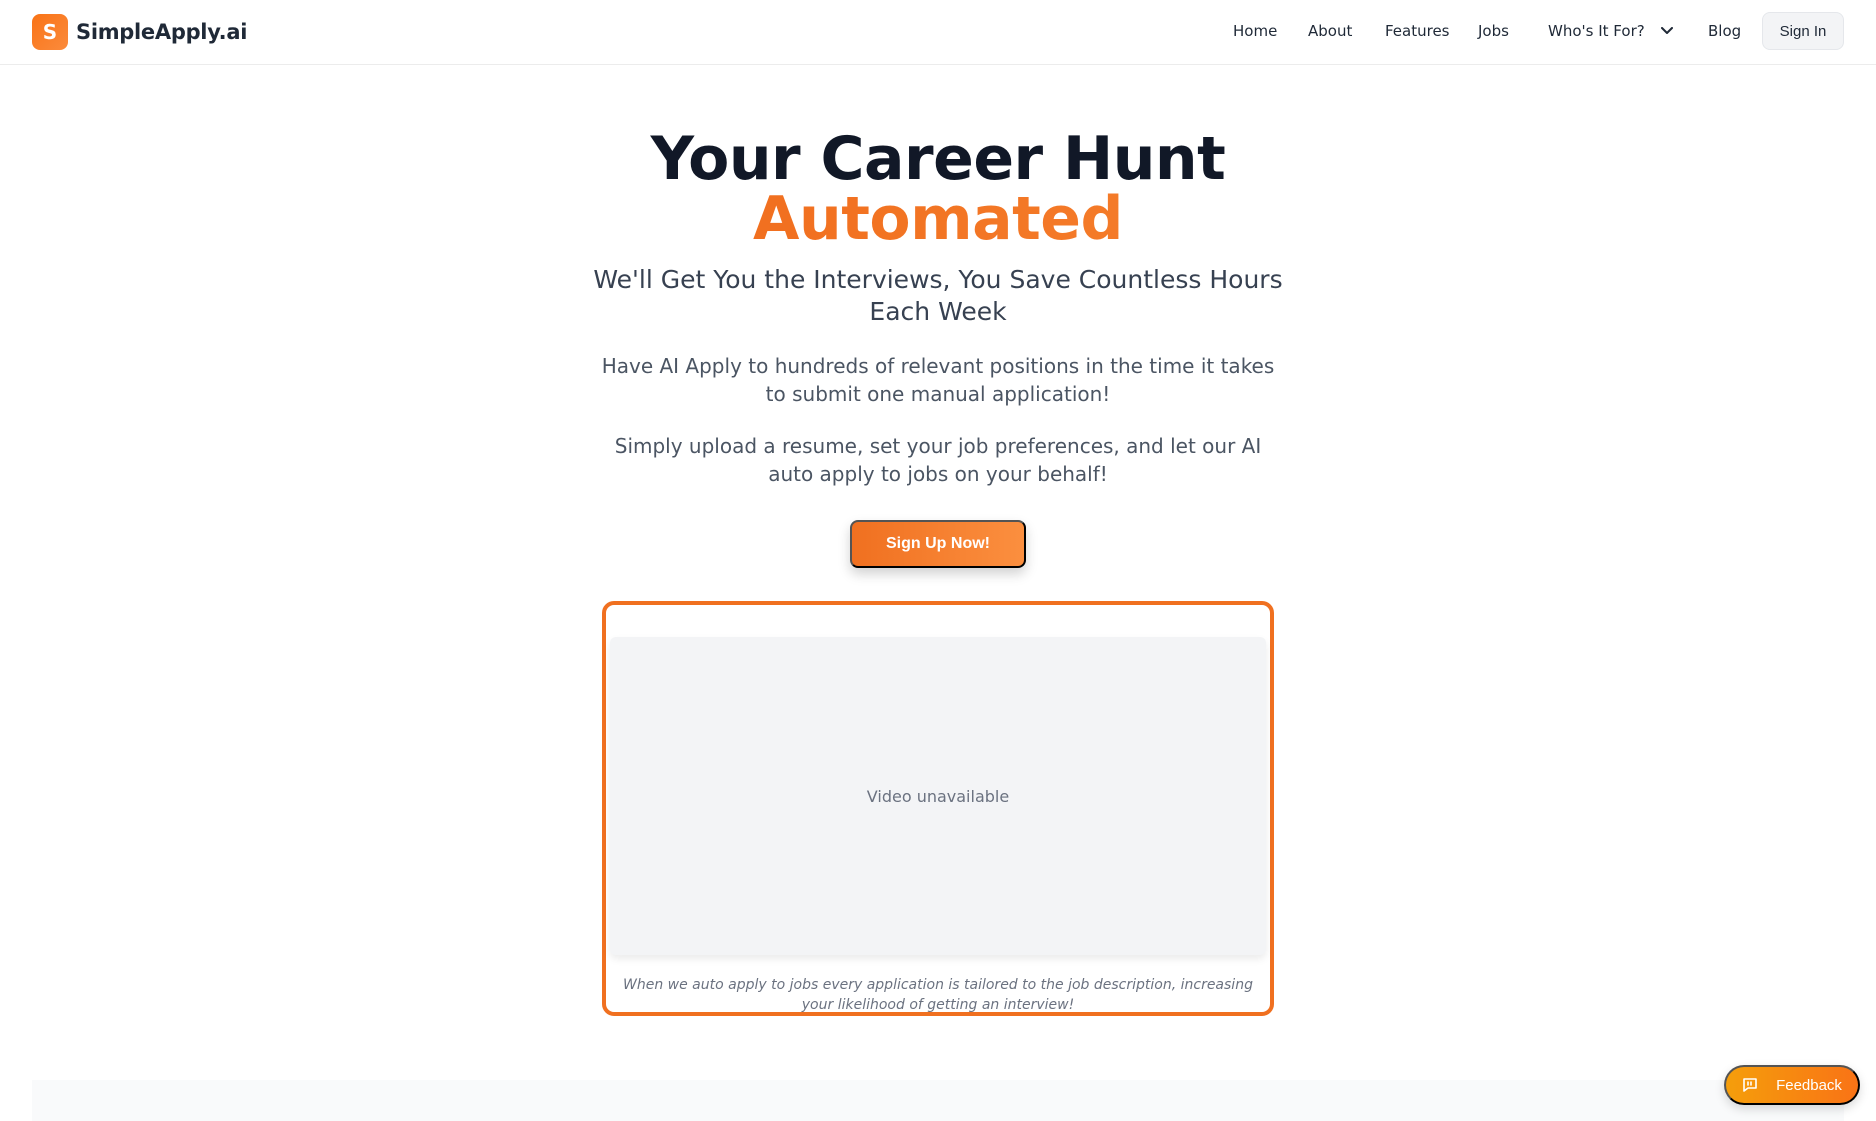 The height and width of the screenshot is (1121, 1876). Describe the element at coordinates (161, 32) in the screenshot. I see `brand-name: SimpleApply.ai` at that location.